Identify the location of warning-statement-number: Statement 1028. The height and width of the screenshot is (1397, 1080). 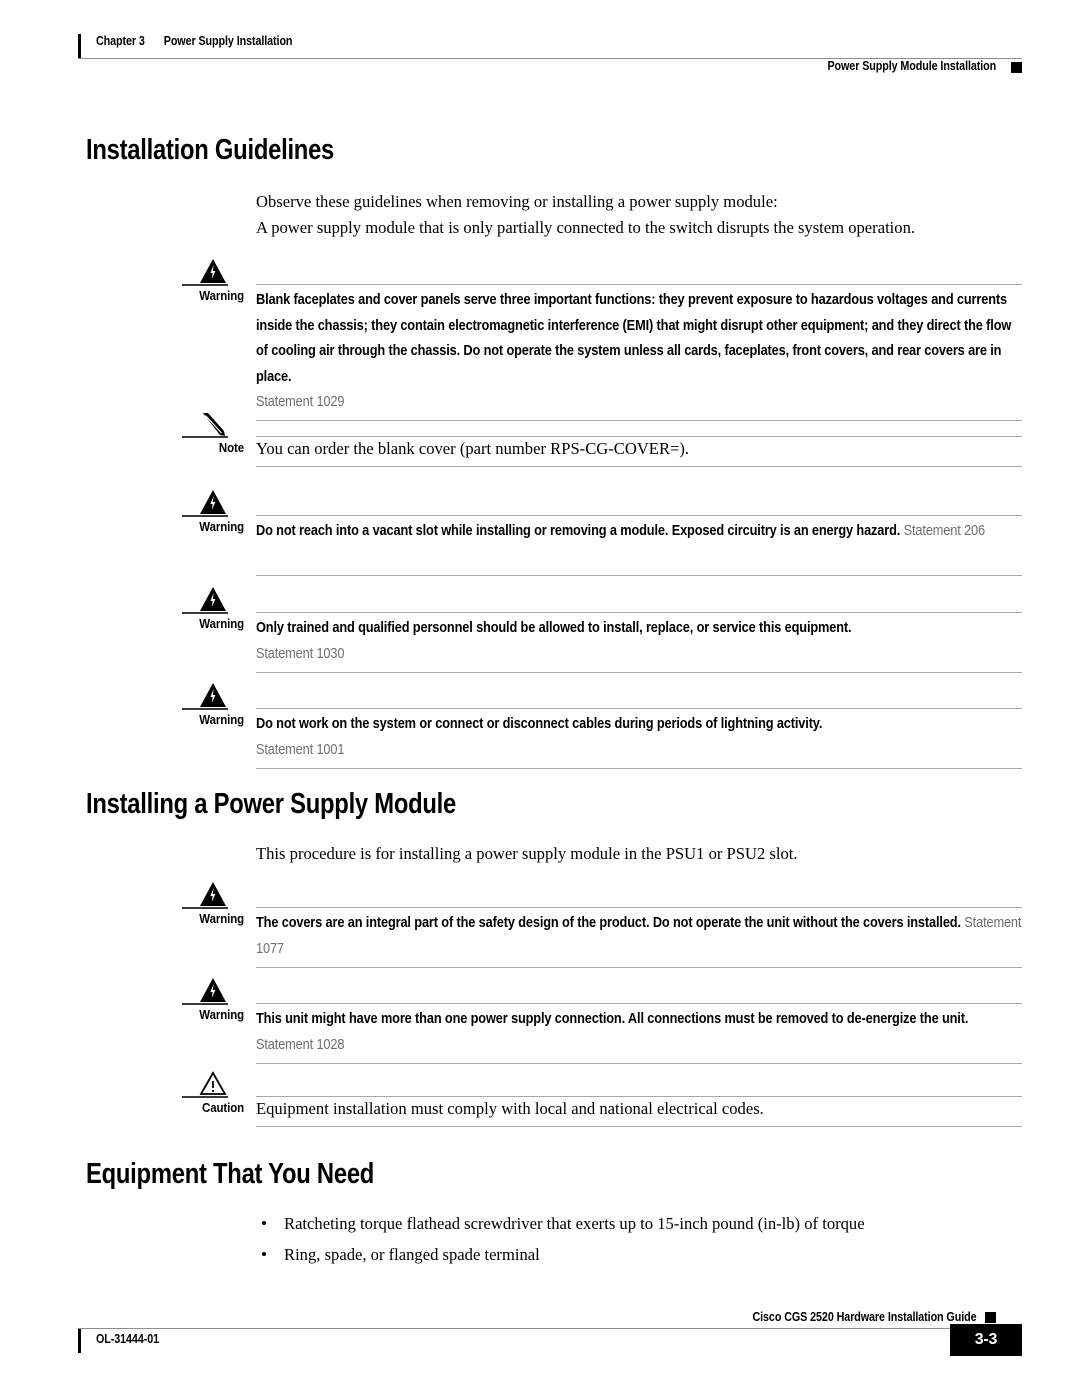
(300, 1044).